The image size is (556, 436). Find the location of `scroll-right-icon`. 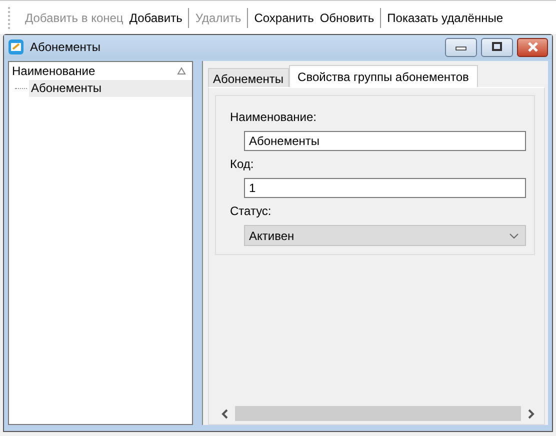

scroll-right-icon is located at coordinates (531, 413).